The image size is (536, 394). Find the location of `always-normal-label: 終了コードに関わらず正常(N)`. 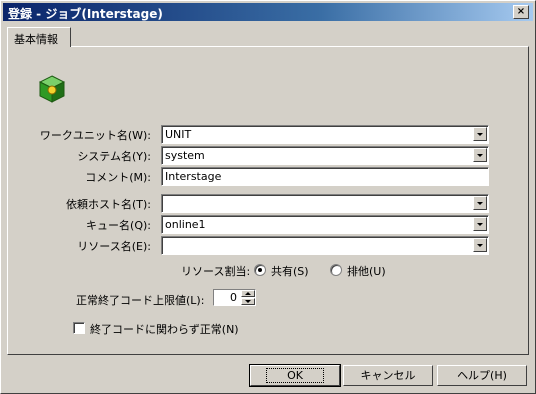

always-normal-label: 終了コードに関わらず正常(N) is located at coordinates (164, 329).